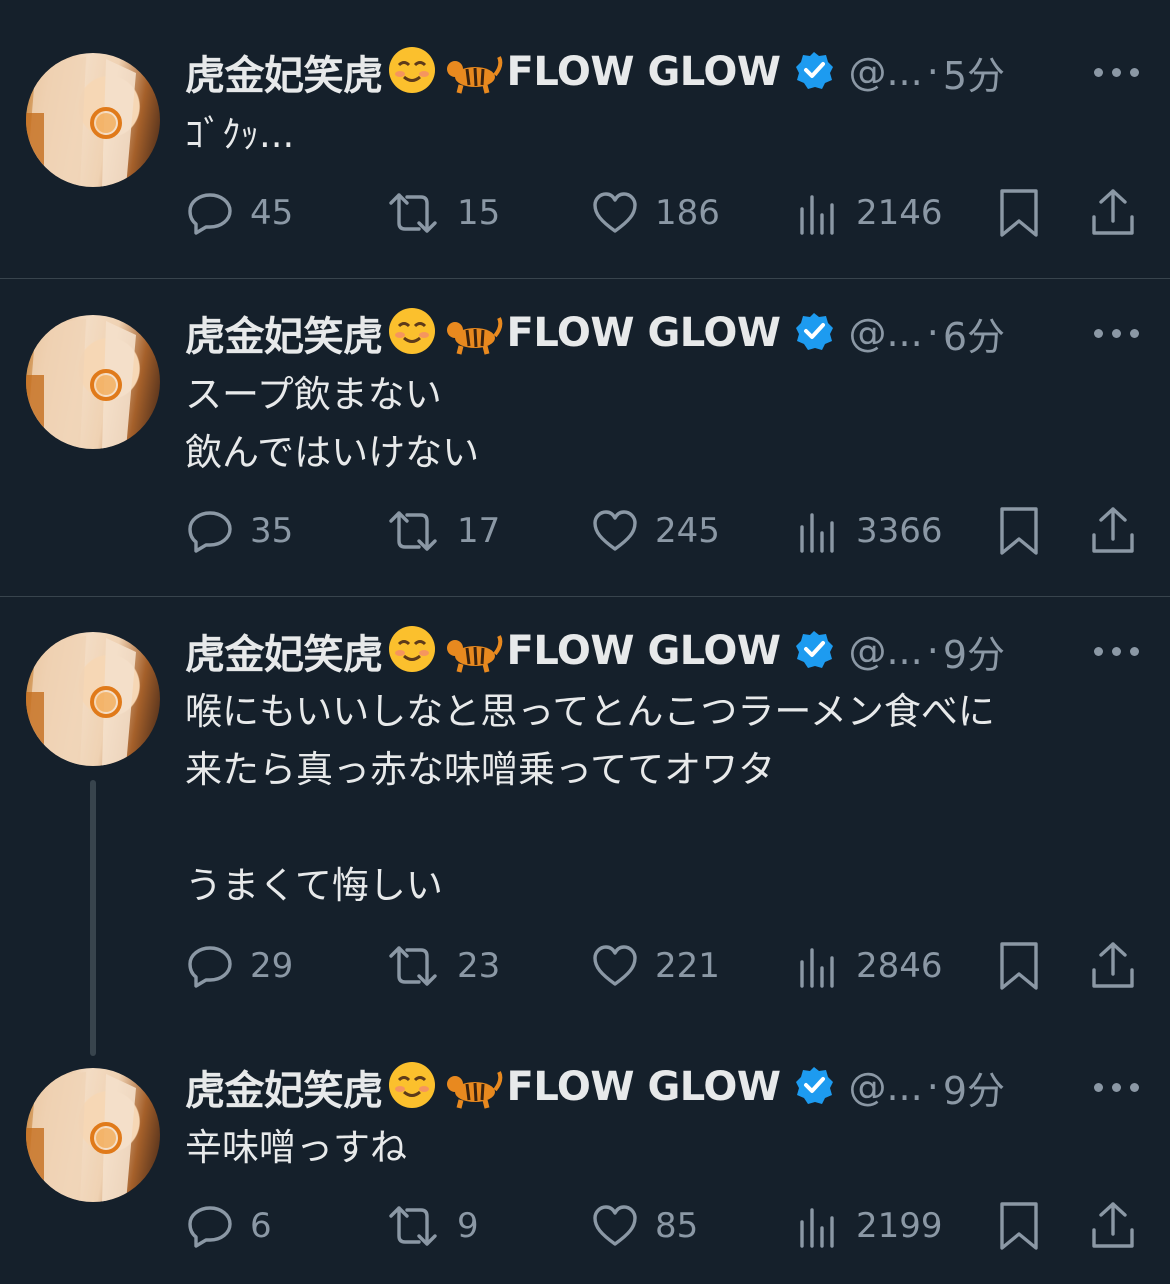 The width and height of the screenshot is (1170, 1284). I want to click on timestamp: 5分, so click(974, 72).